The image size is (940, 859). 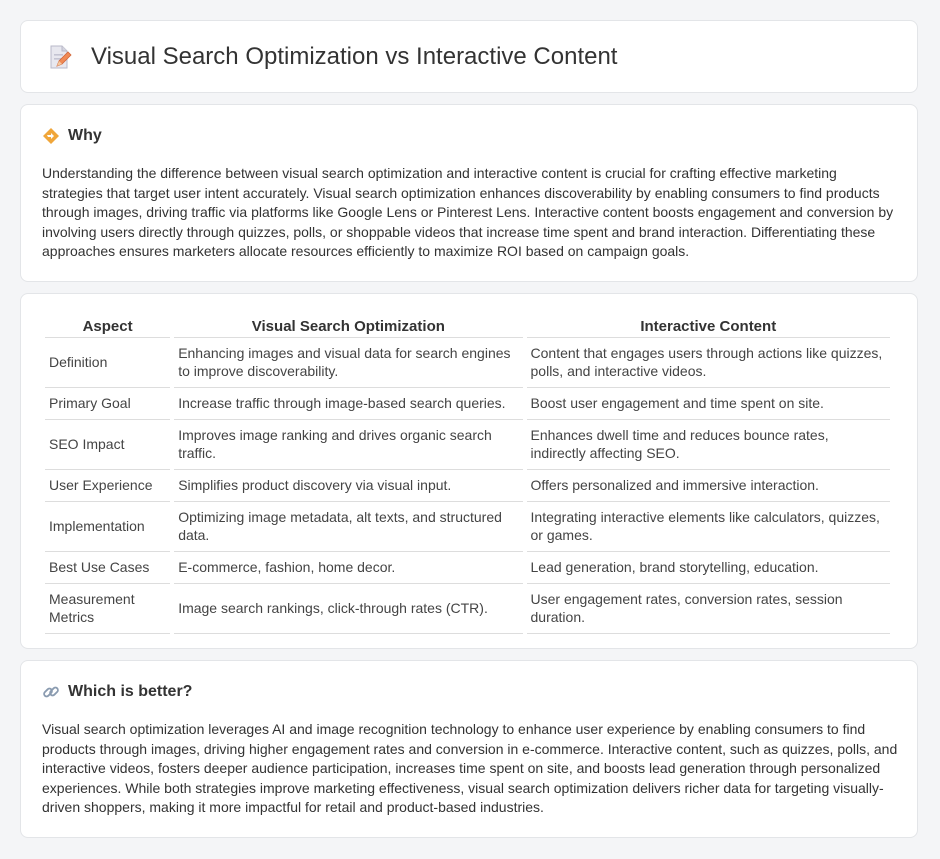 What do you see at coordinates (348, 326) in the screenshot?
I see `header-visual-search: Visual Search Optimization` at bounding box center [348, 326].